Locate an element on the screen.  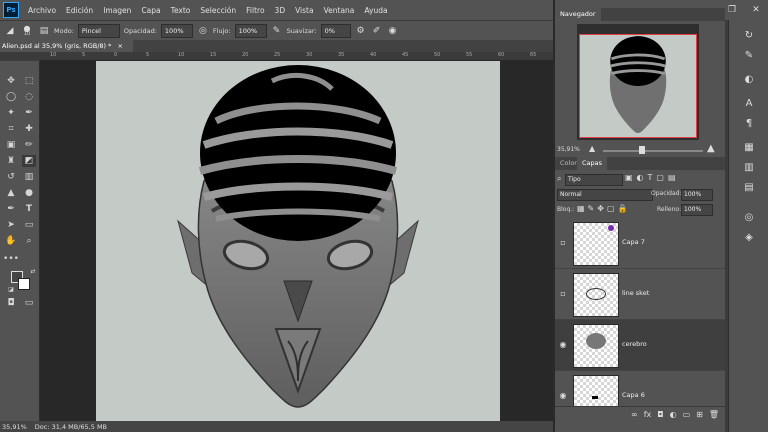
layer-row: ◉ cerebro is located at coordinates (640, 345).